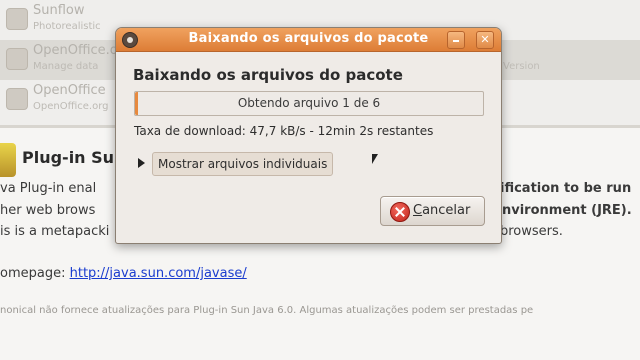  I want to click on homepage-link: http://java.sun.com/javase/, so click(158, 273).